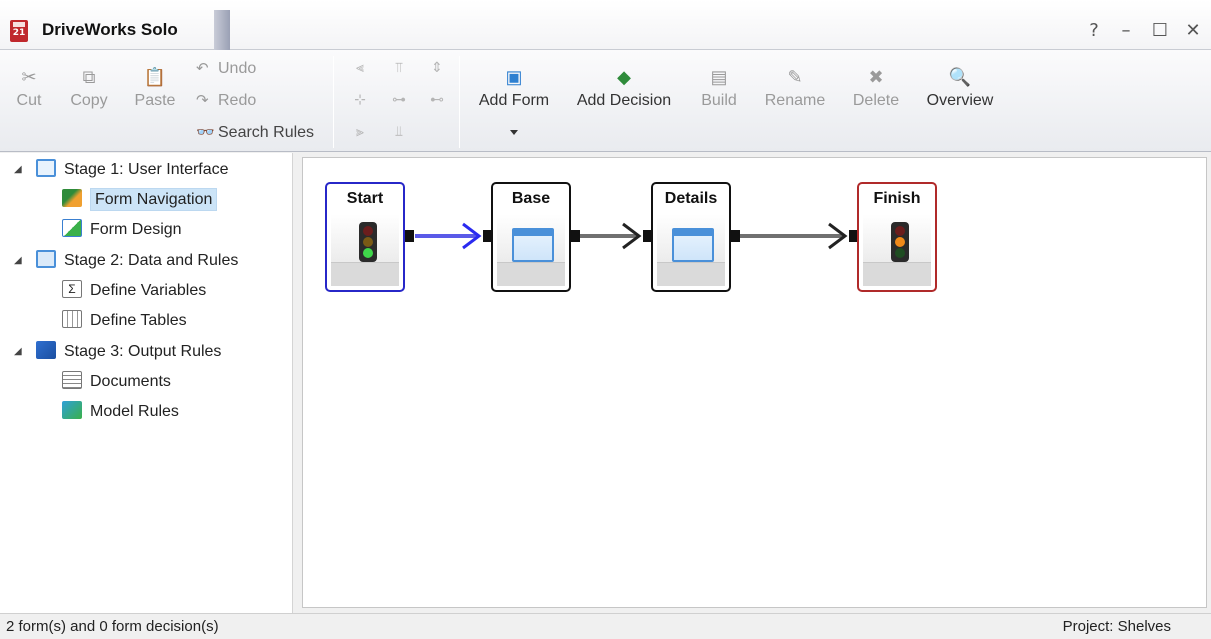 The height and width of the screenshot is (639, 1211). What do you see at coordinates (514, 77) in the screenshot?
I see `add-form-icon: ▣` at bounding box center [514, 77].